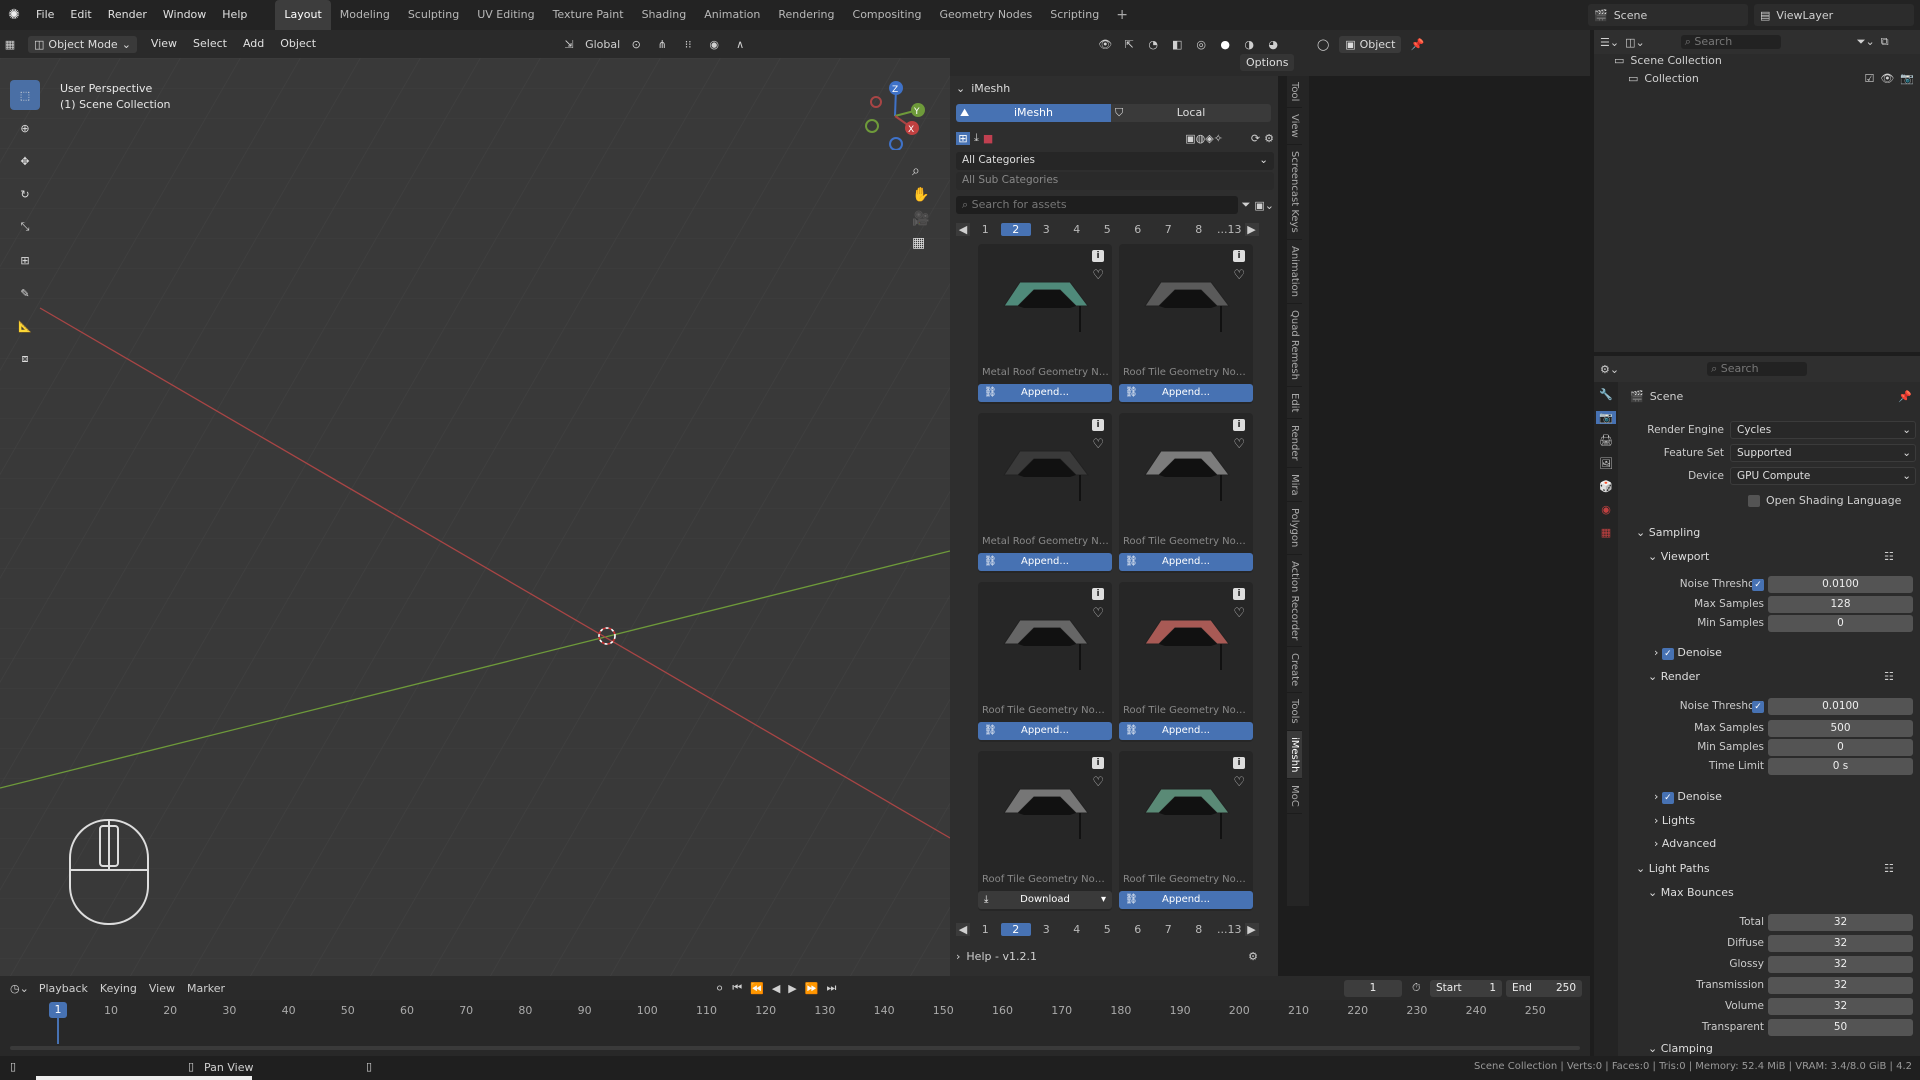 This screenshot has height=1080, width=1920. Describe the element at coordinates (1606, 417) in the screenshot. I see `render-props-icon: 📷` at that location.